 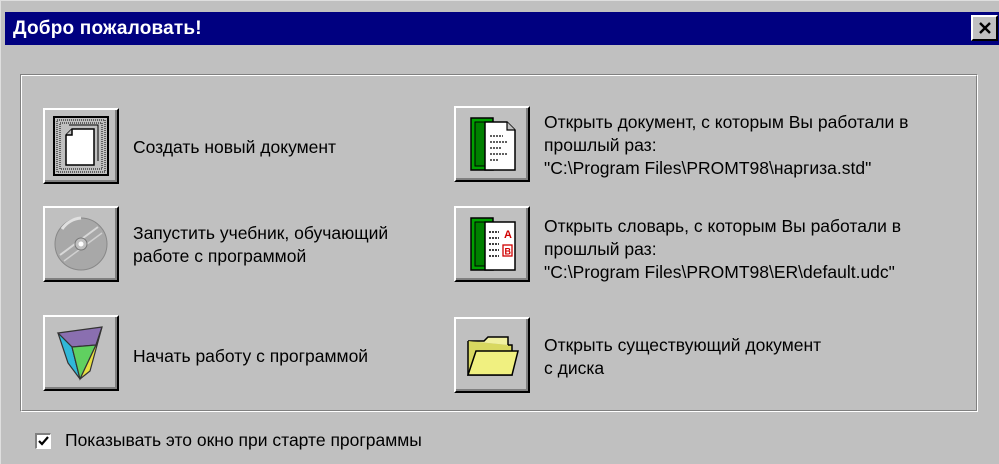 I want to click on show-on-startup-checkbox, so click(x=43, y=440).